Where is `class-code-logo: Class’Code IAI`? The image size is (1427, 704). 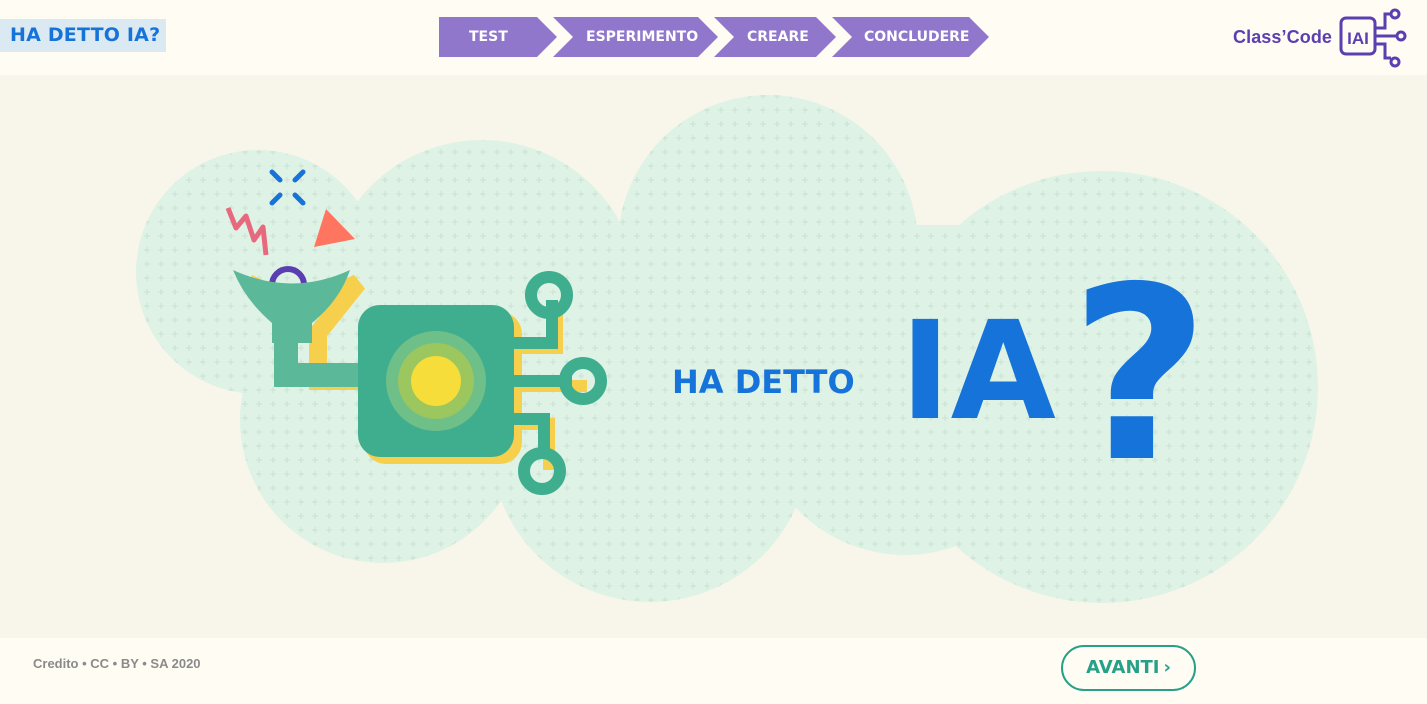
class-code-logo: Class’Code IAI is located at coordinates (1323, 39).